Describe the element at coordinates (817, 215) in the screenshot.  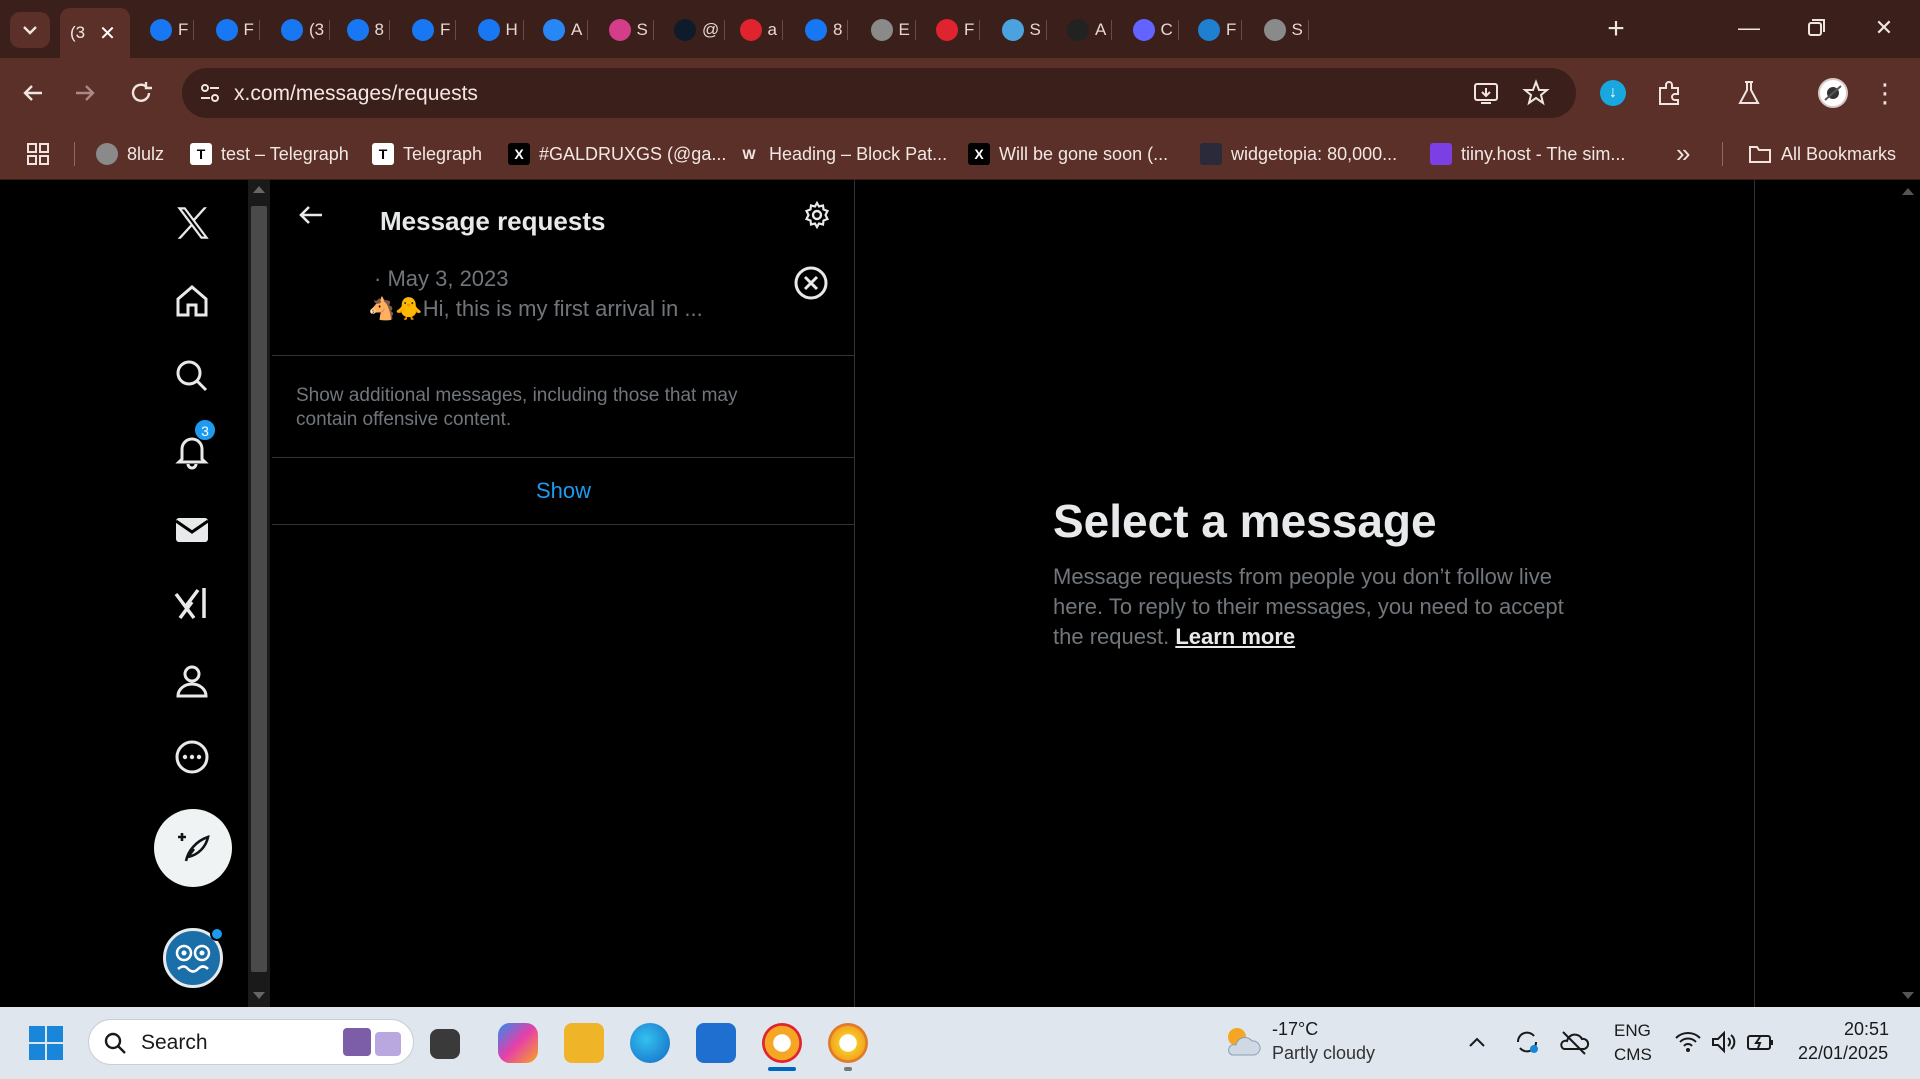
I see `settings-gear-icon` at that location.